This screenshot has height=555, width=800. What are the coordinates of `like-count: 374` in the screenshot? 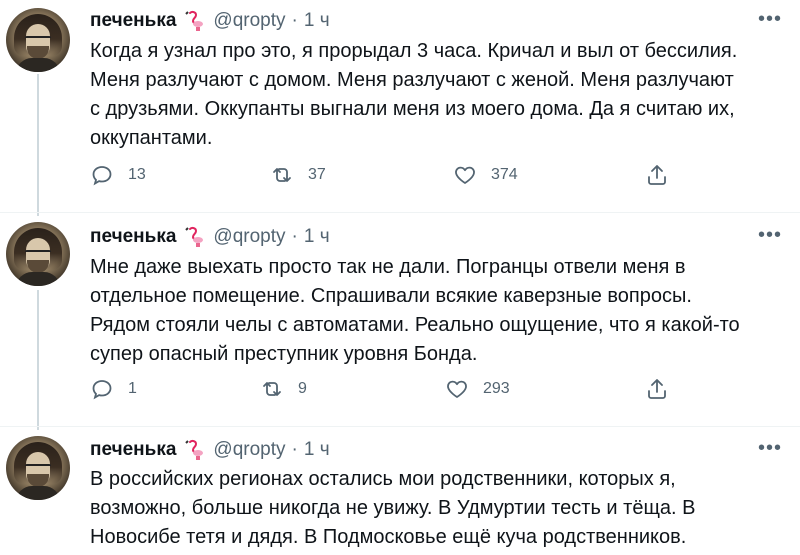 It's located at (504, 174).